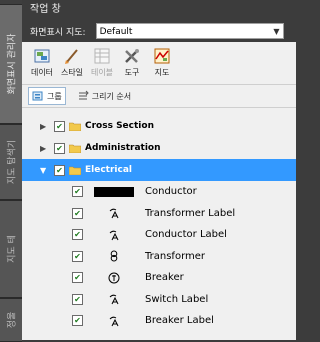 This screenshot has width=320, height=342. I want to click on tool-table: 테이블, so click(102, 60).